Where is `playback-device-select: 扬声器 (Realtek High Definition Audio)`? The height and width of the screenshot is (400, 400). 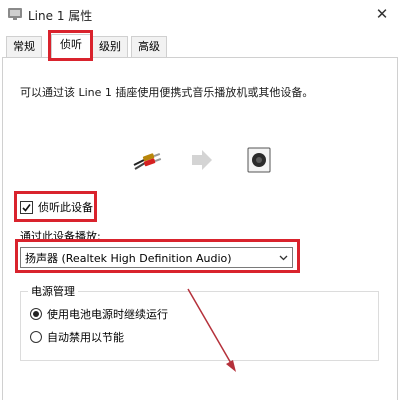 playback-device-select: 扬声器 (Realtek High Definition Audio) is located at coordinates (156, 257).